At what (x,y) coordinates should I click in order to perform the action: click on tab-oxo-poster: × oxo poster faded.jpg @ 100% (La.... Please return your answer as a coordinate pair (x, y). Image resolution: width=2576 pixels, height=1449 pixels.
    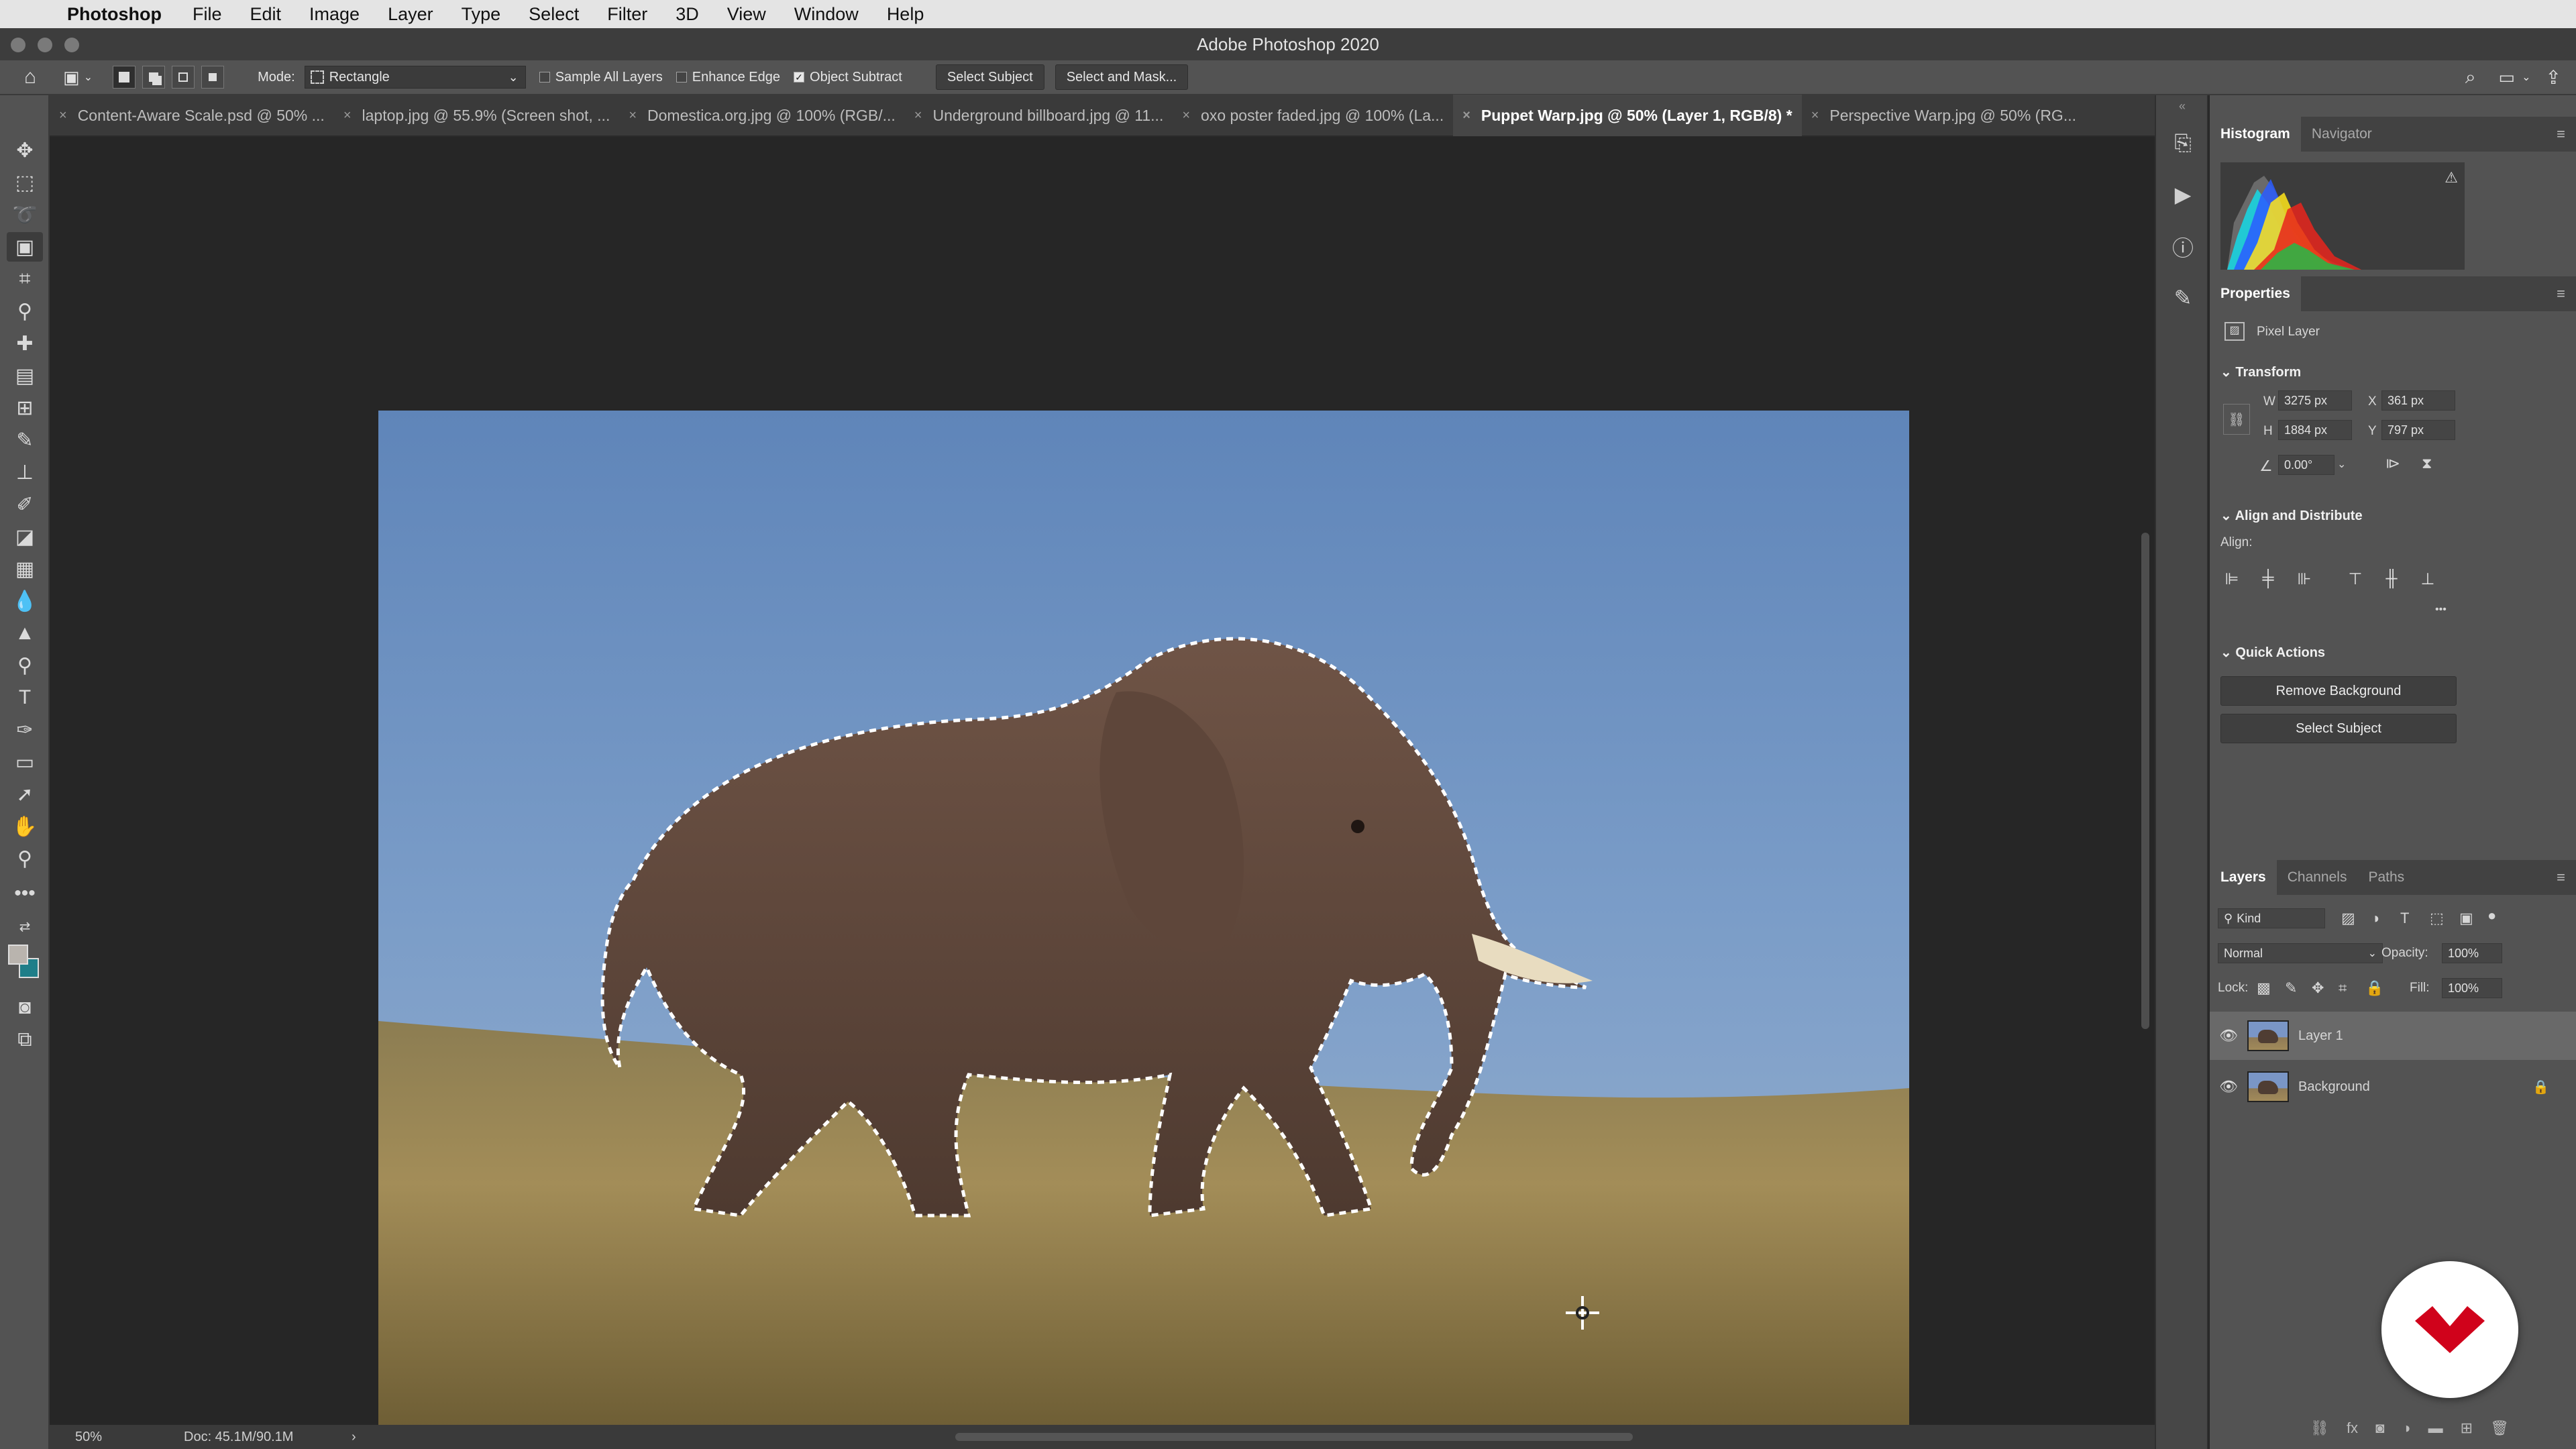
    Looking at the image, I should click on (1313, 115).